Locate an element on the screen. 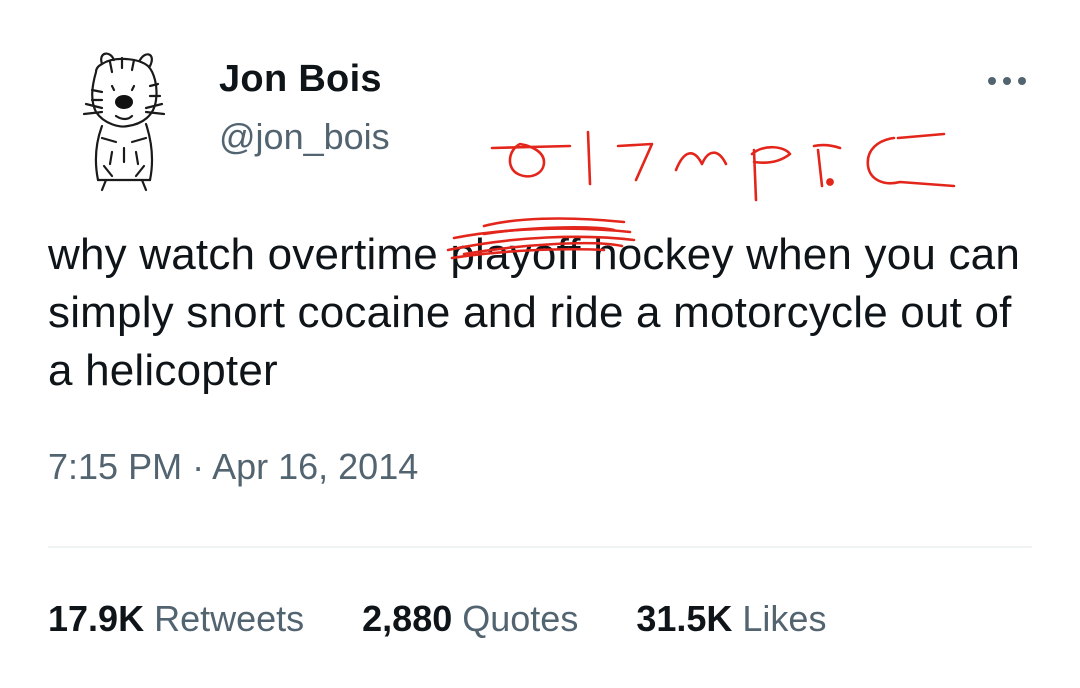 The image size is (1080, 688). avatar is located at coordinates (126, 117).